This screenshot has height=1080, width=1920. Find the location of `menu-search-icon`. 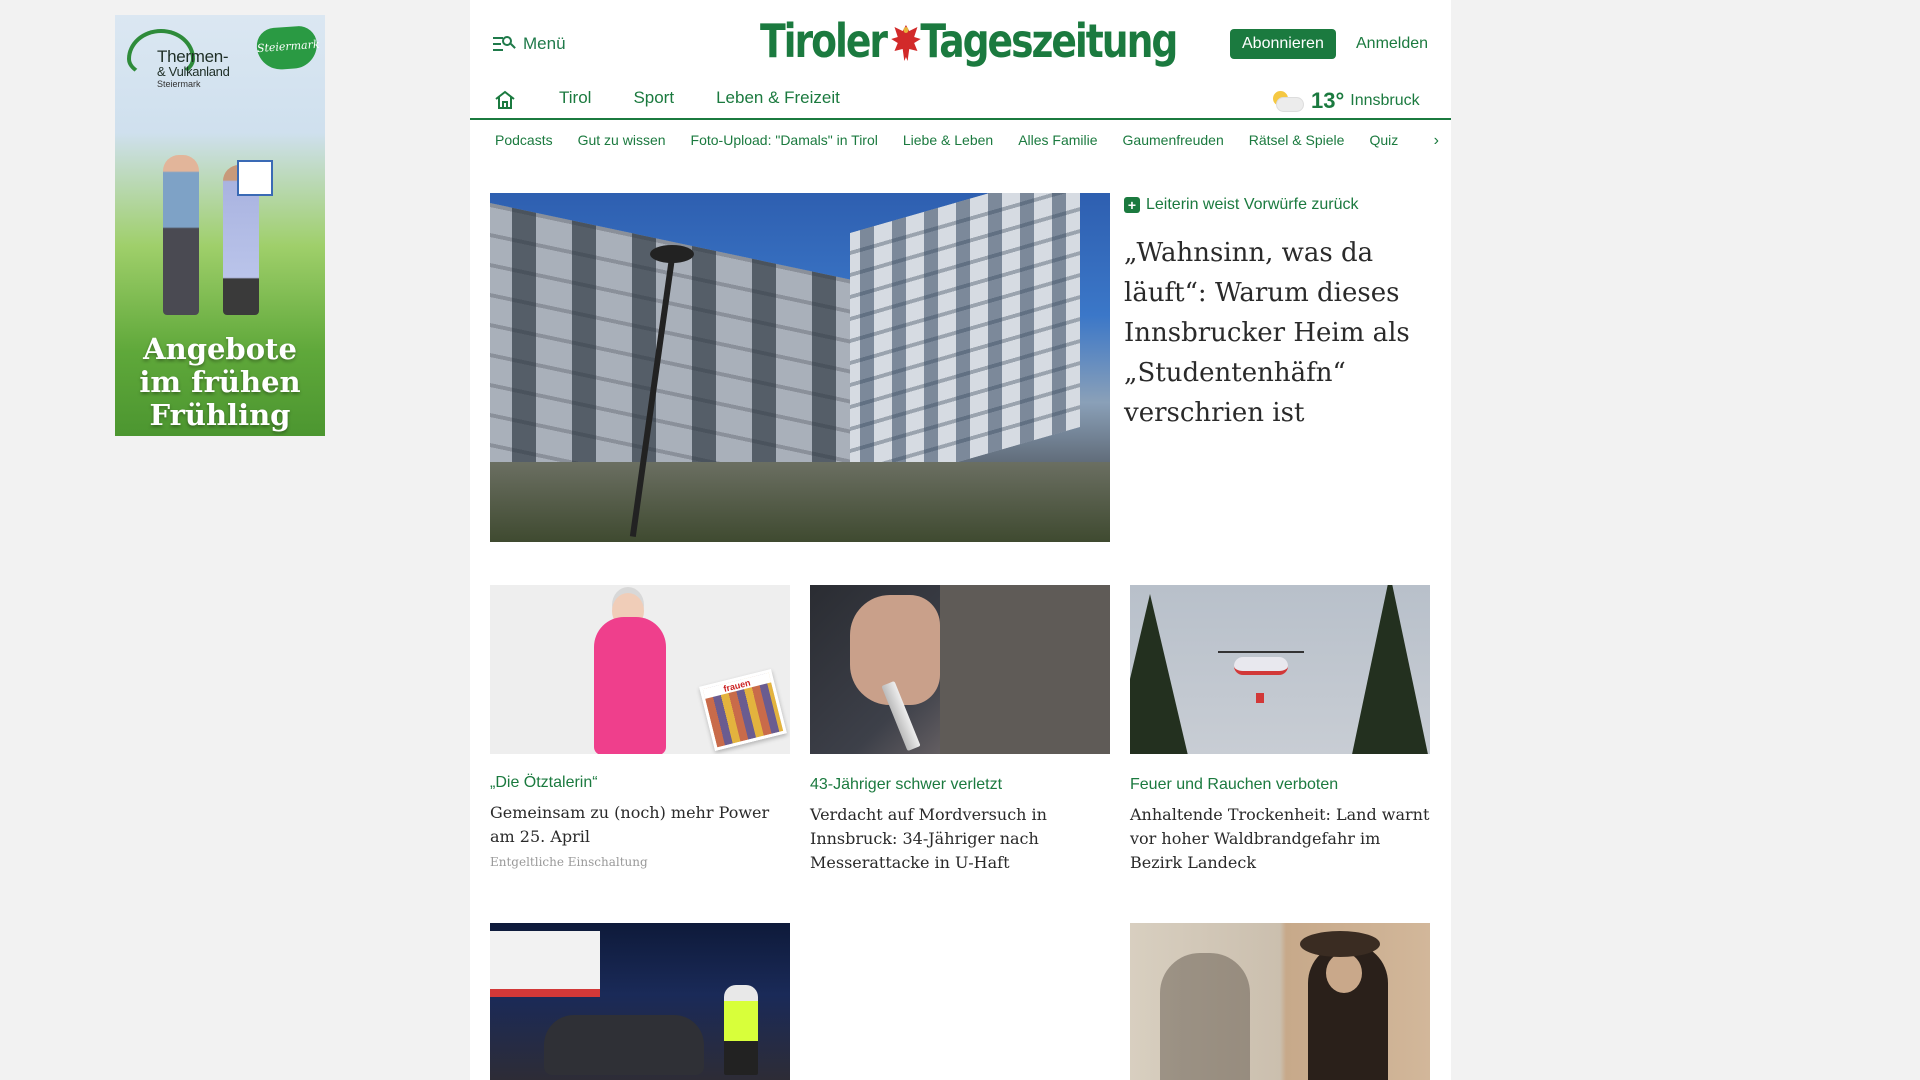

menu-search-icon is located at coordinates (504, 44).